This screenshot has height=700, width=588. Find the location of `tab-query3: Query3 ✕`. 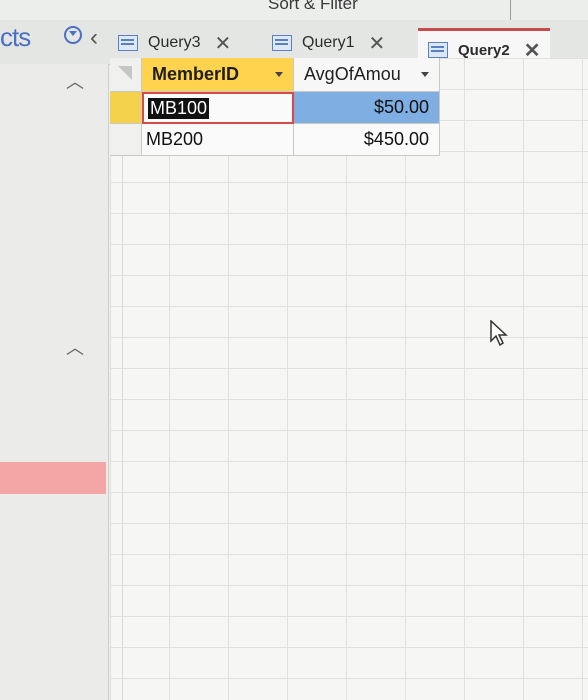

tab-query3: Query3 ✕ is located at coordinates (174, 43).